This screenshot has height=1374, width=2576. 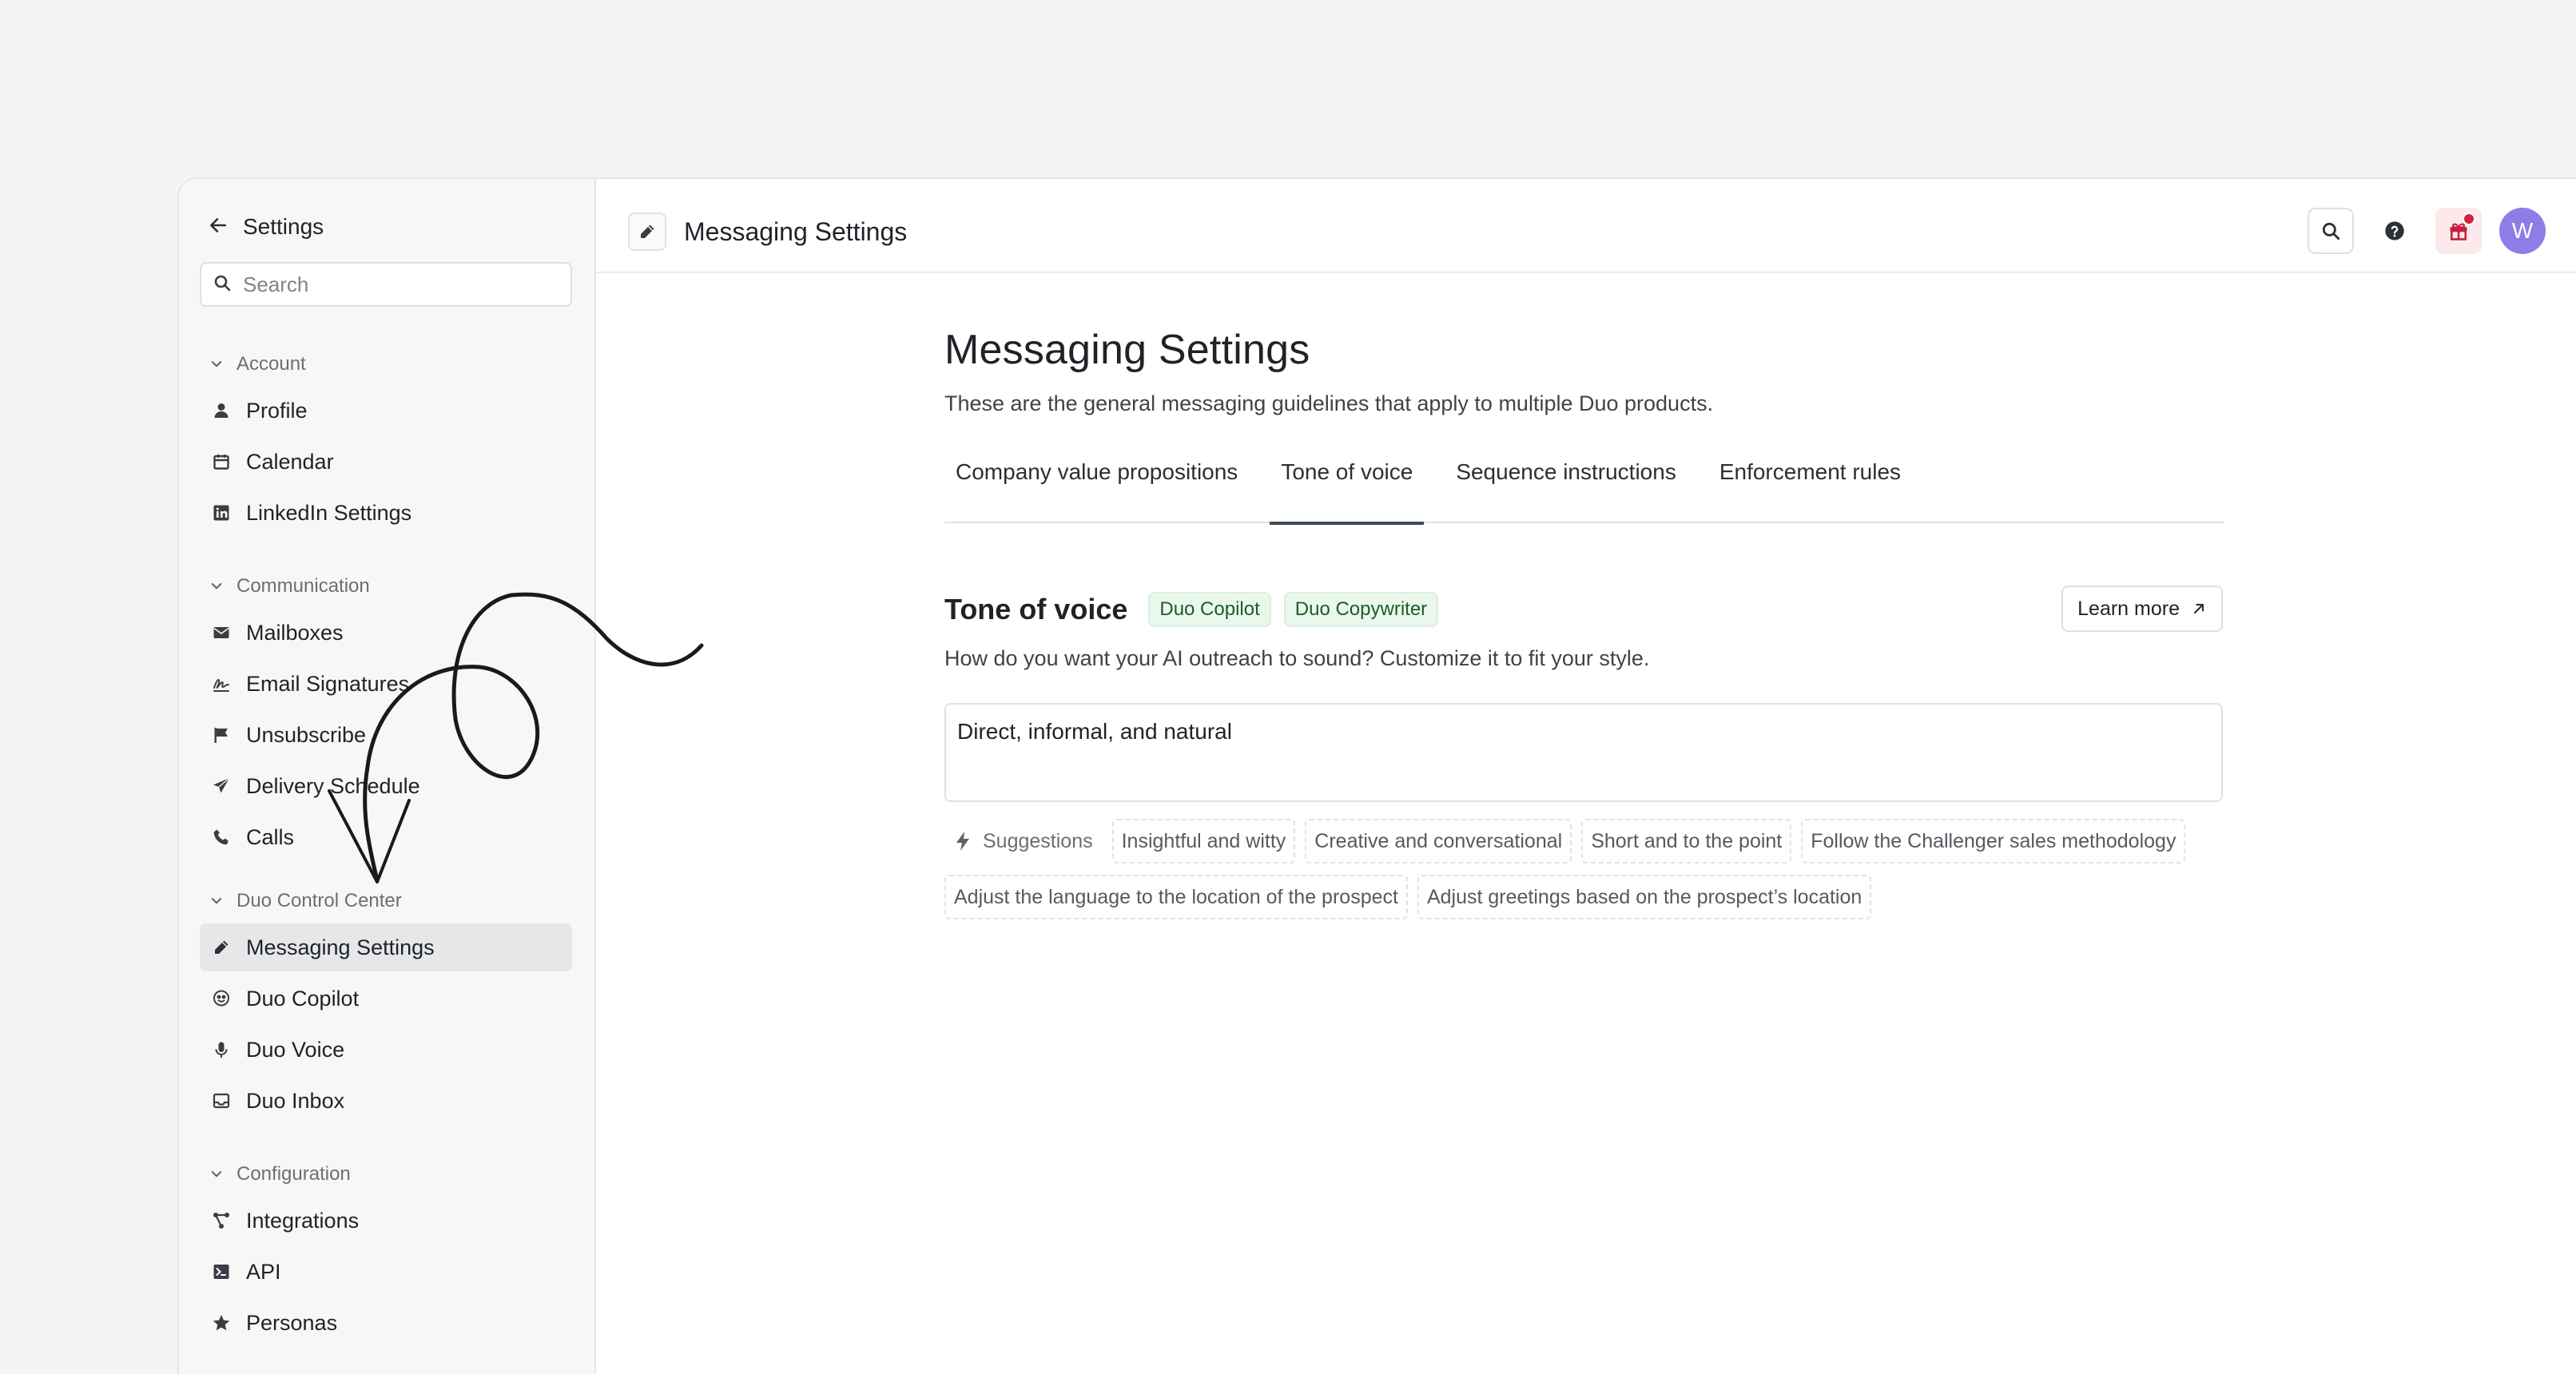 What do you see at coordinates (386, 735) in the screenshot?
I see `sidebar-item-unsubscribe: Unsubscribe` at bounding box center [386, 735].